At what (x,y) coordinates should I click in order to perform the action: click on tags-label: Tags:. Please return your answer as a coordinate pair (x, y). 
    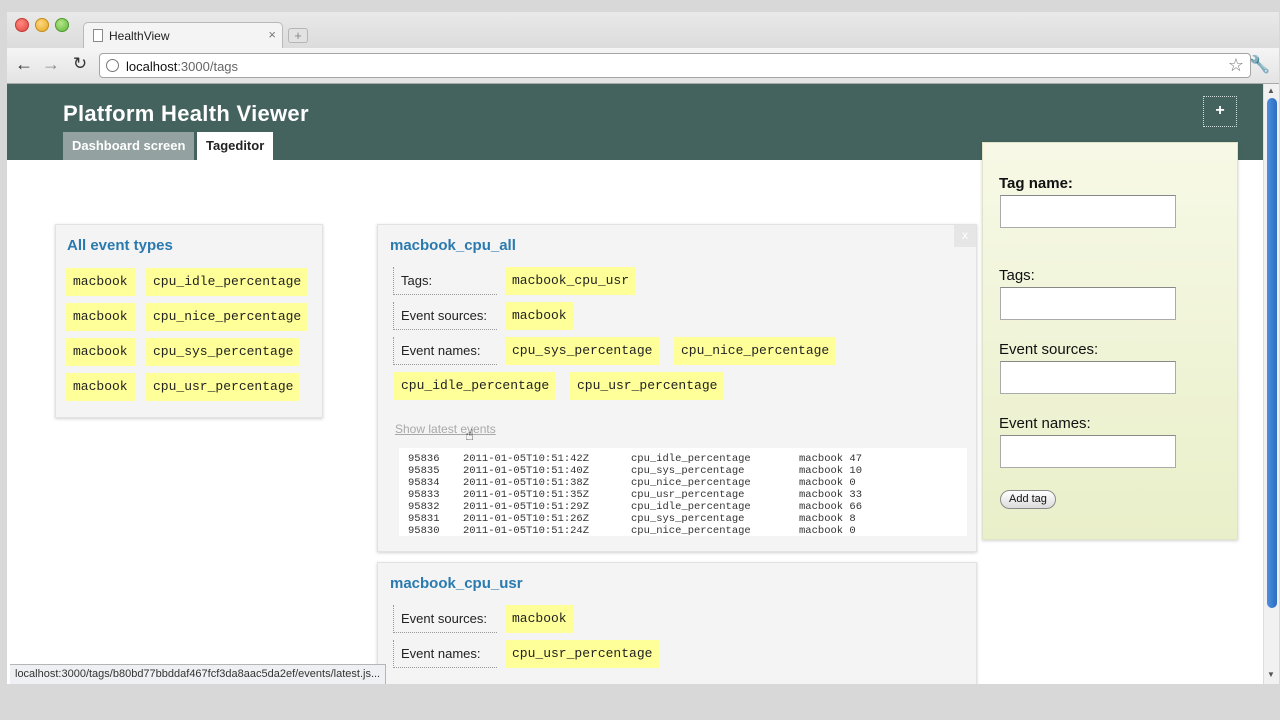
    Looking at the image, I should click on (445, 281).